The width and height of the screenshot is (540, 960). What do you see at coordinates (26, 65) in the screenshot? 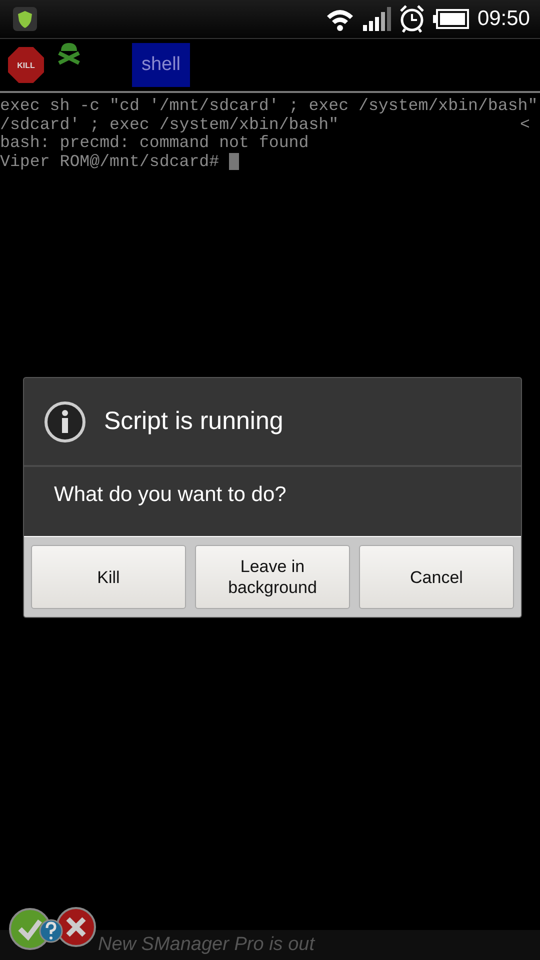
I see `kill-button: KILL` at bounding box center [26, 65].